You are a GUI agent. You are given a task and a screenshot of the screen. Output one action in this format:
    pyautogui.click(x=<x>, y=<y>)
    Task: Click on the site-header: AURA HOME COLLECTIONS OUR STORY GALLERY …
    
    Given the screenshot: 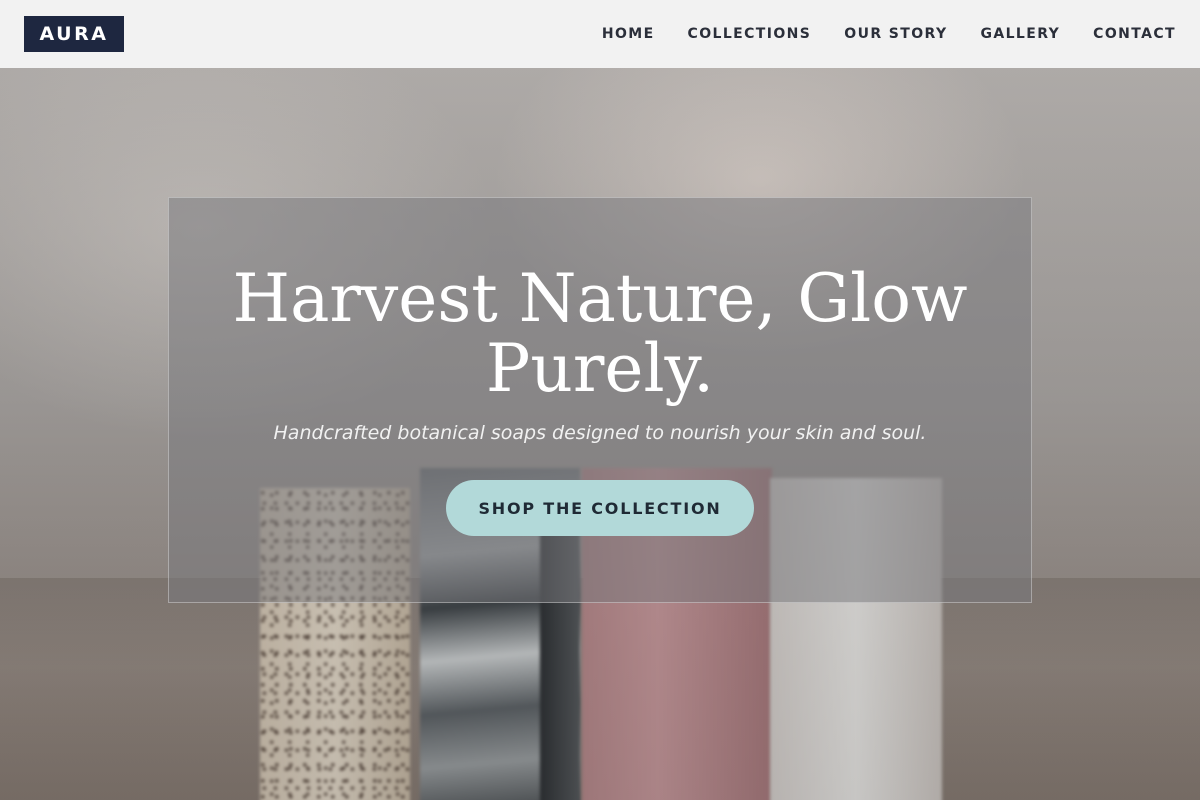 What is the action you would take?
    pyautogui.click(x=600, y=34)
    